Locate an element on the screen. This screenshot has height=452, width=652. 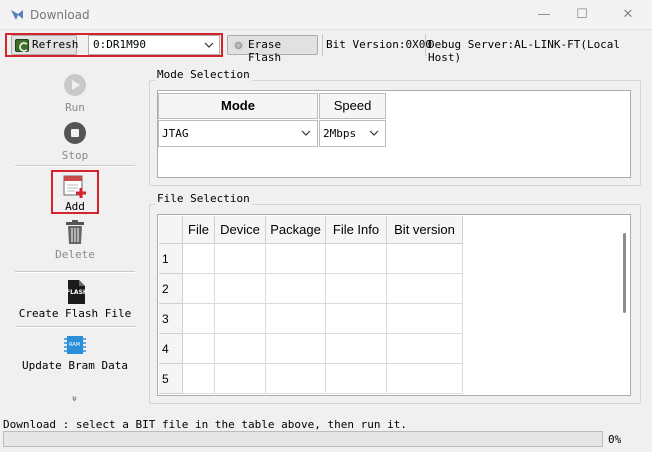
bit-version-text: Bit Version:0X00 is located at coordinates (379, 44).